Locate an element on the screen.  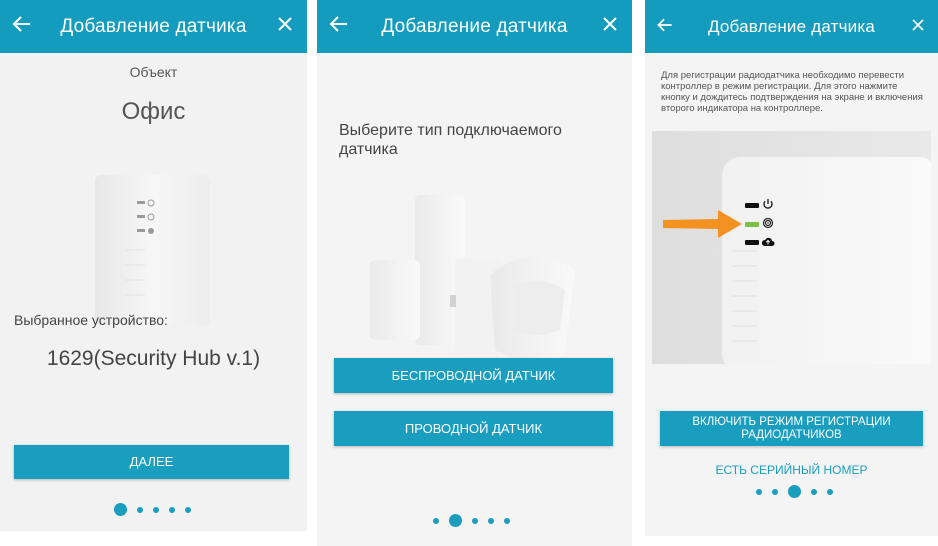
arrow-pointer-icon is located at coordinates (702, 224).